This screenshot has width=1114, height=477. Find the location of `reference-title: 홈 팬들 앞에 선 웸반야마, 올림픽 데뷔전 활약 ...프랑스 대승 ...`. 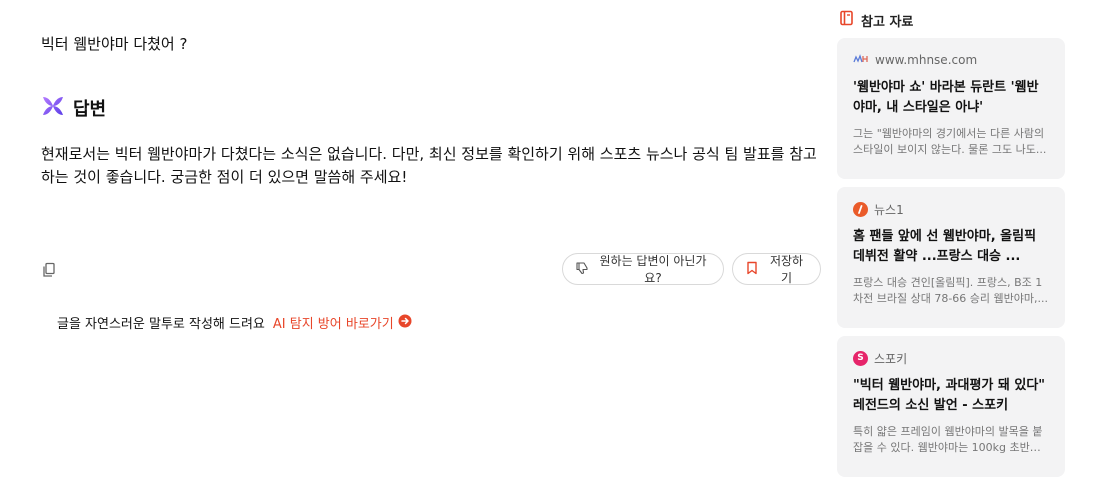

reference-title: 홈 팬들 앞에 선 웸반야마, 올림픽 데뷔전 활약 ...프랑스 대승 ... is located at coordinates (945, 246).